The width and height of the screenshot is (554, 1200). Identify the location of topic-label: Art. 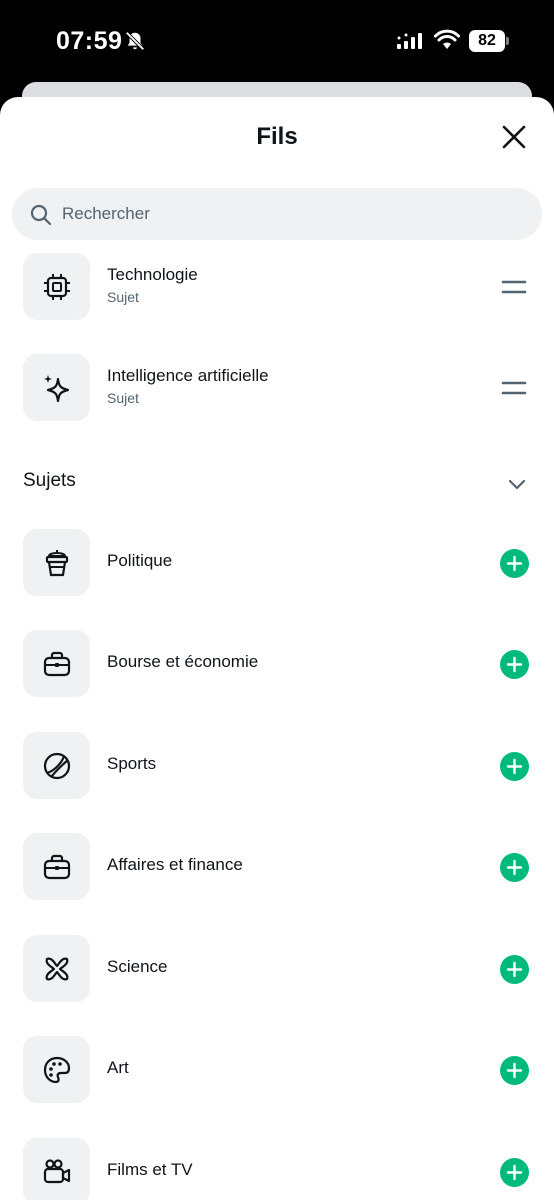
(118, 1067).